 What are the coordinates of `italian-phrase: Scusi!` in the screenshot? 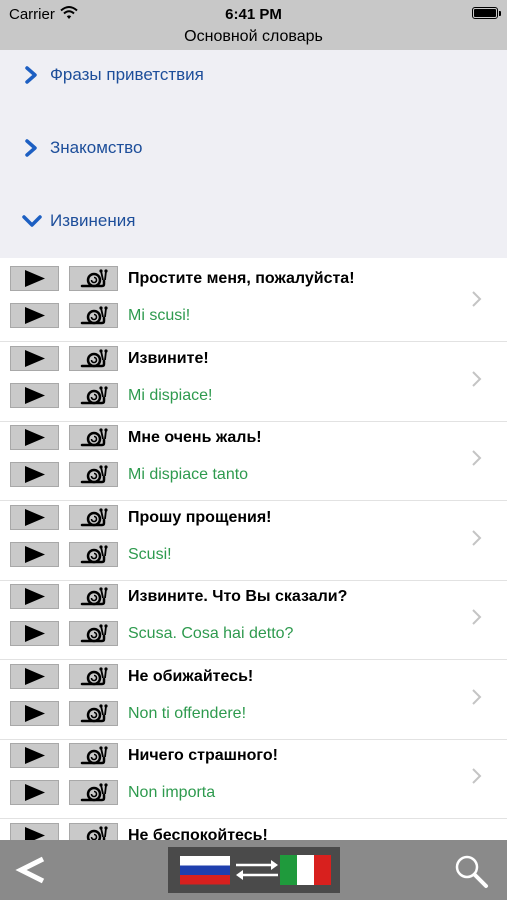 It's located at (150, 554).